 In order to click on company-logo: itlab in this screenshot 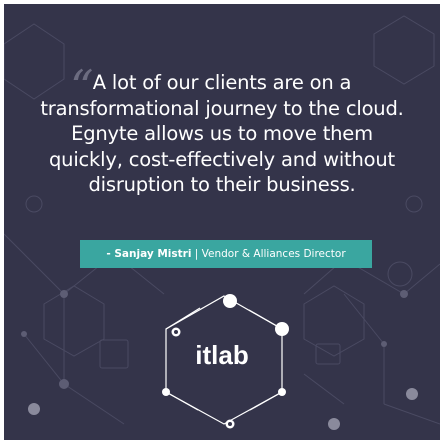, I will do `click(222, 355)`.